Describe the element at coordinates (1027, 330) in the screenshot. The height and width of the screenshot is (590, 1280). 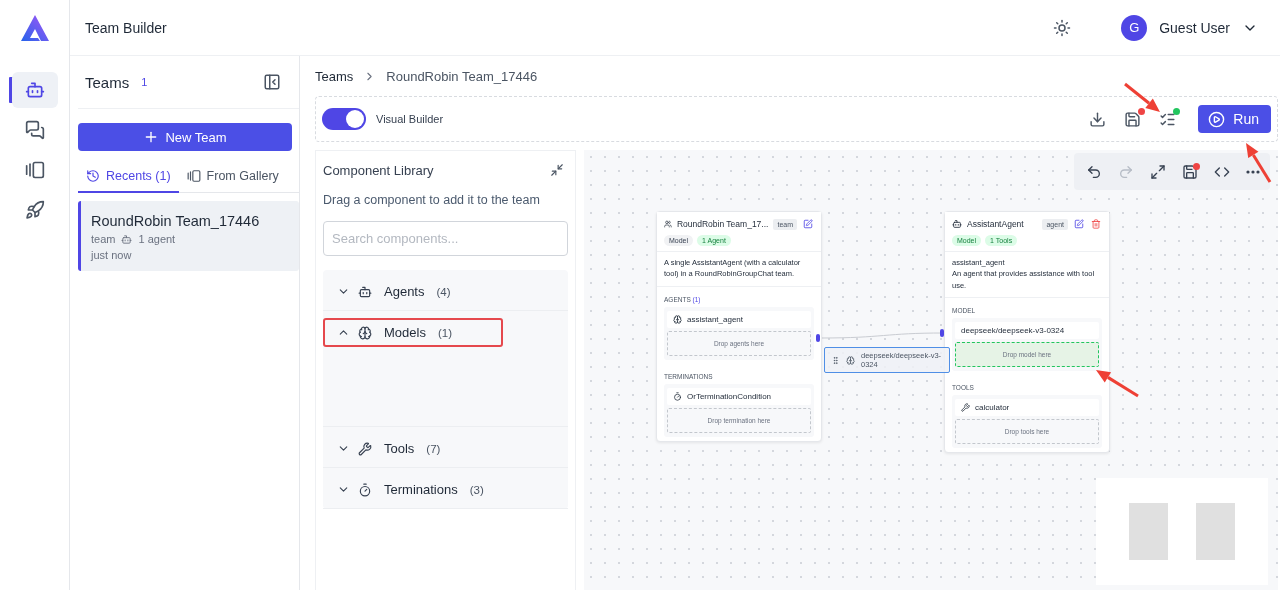
I see `node-item: deepseek/deepseek-v3-0324` at that location.